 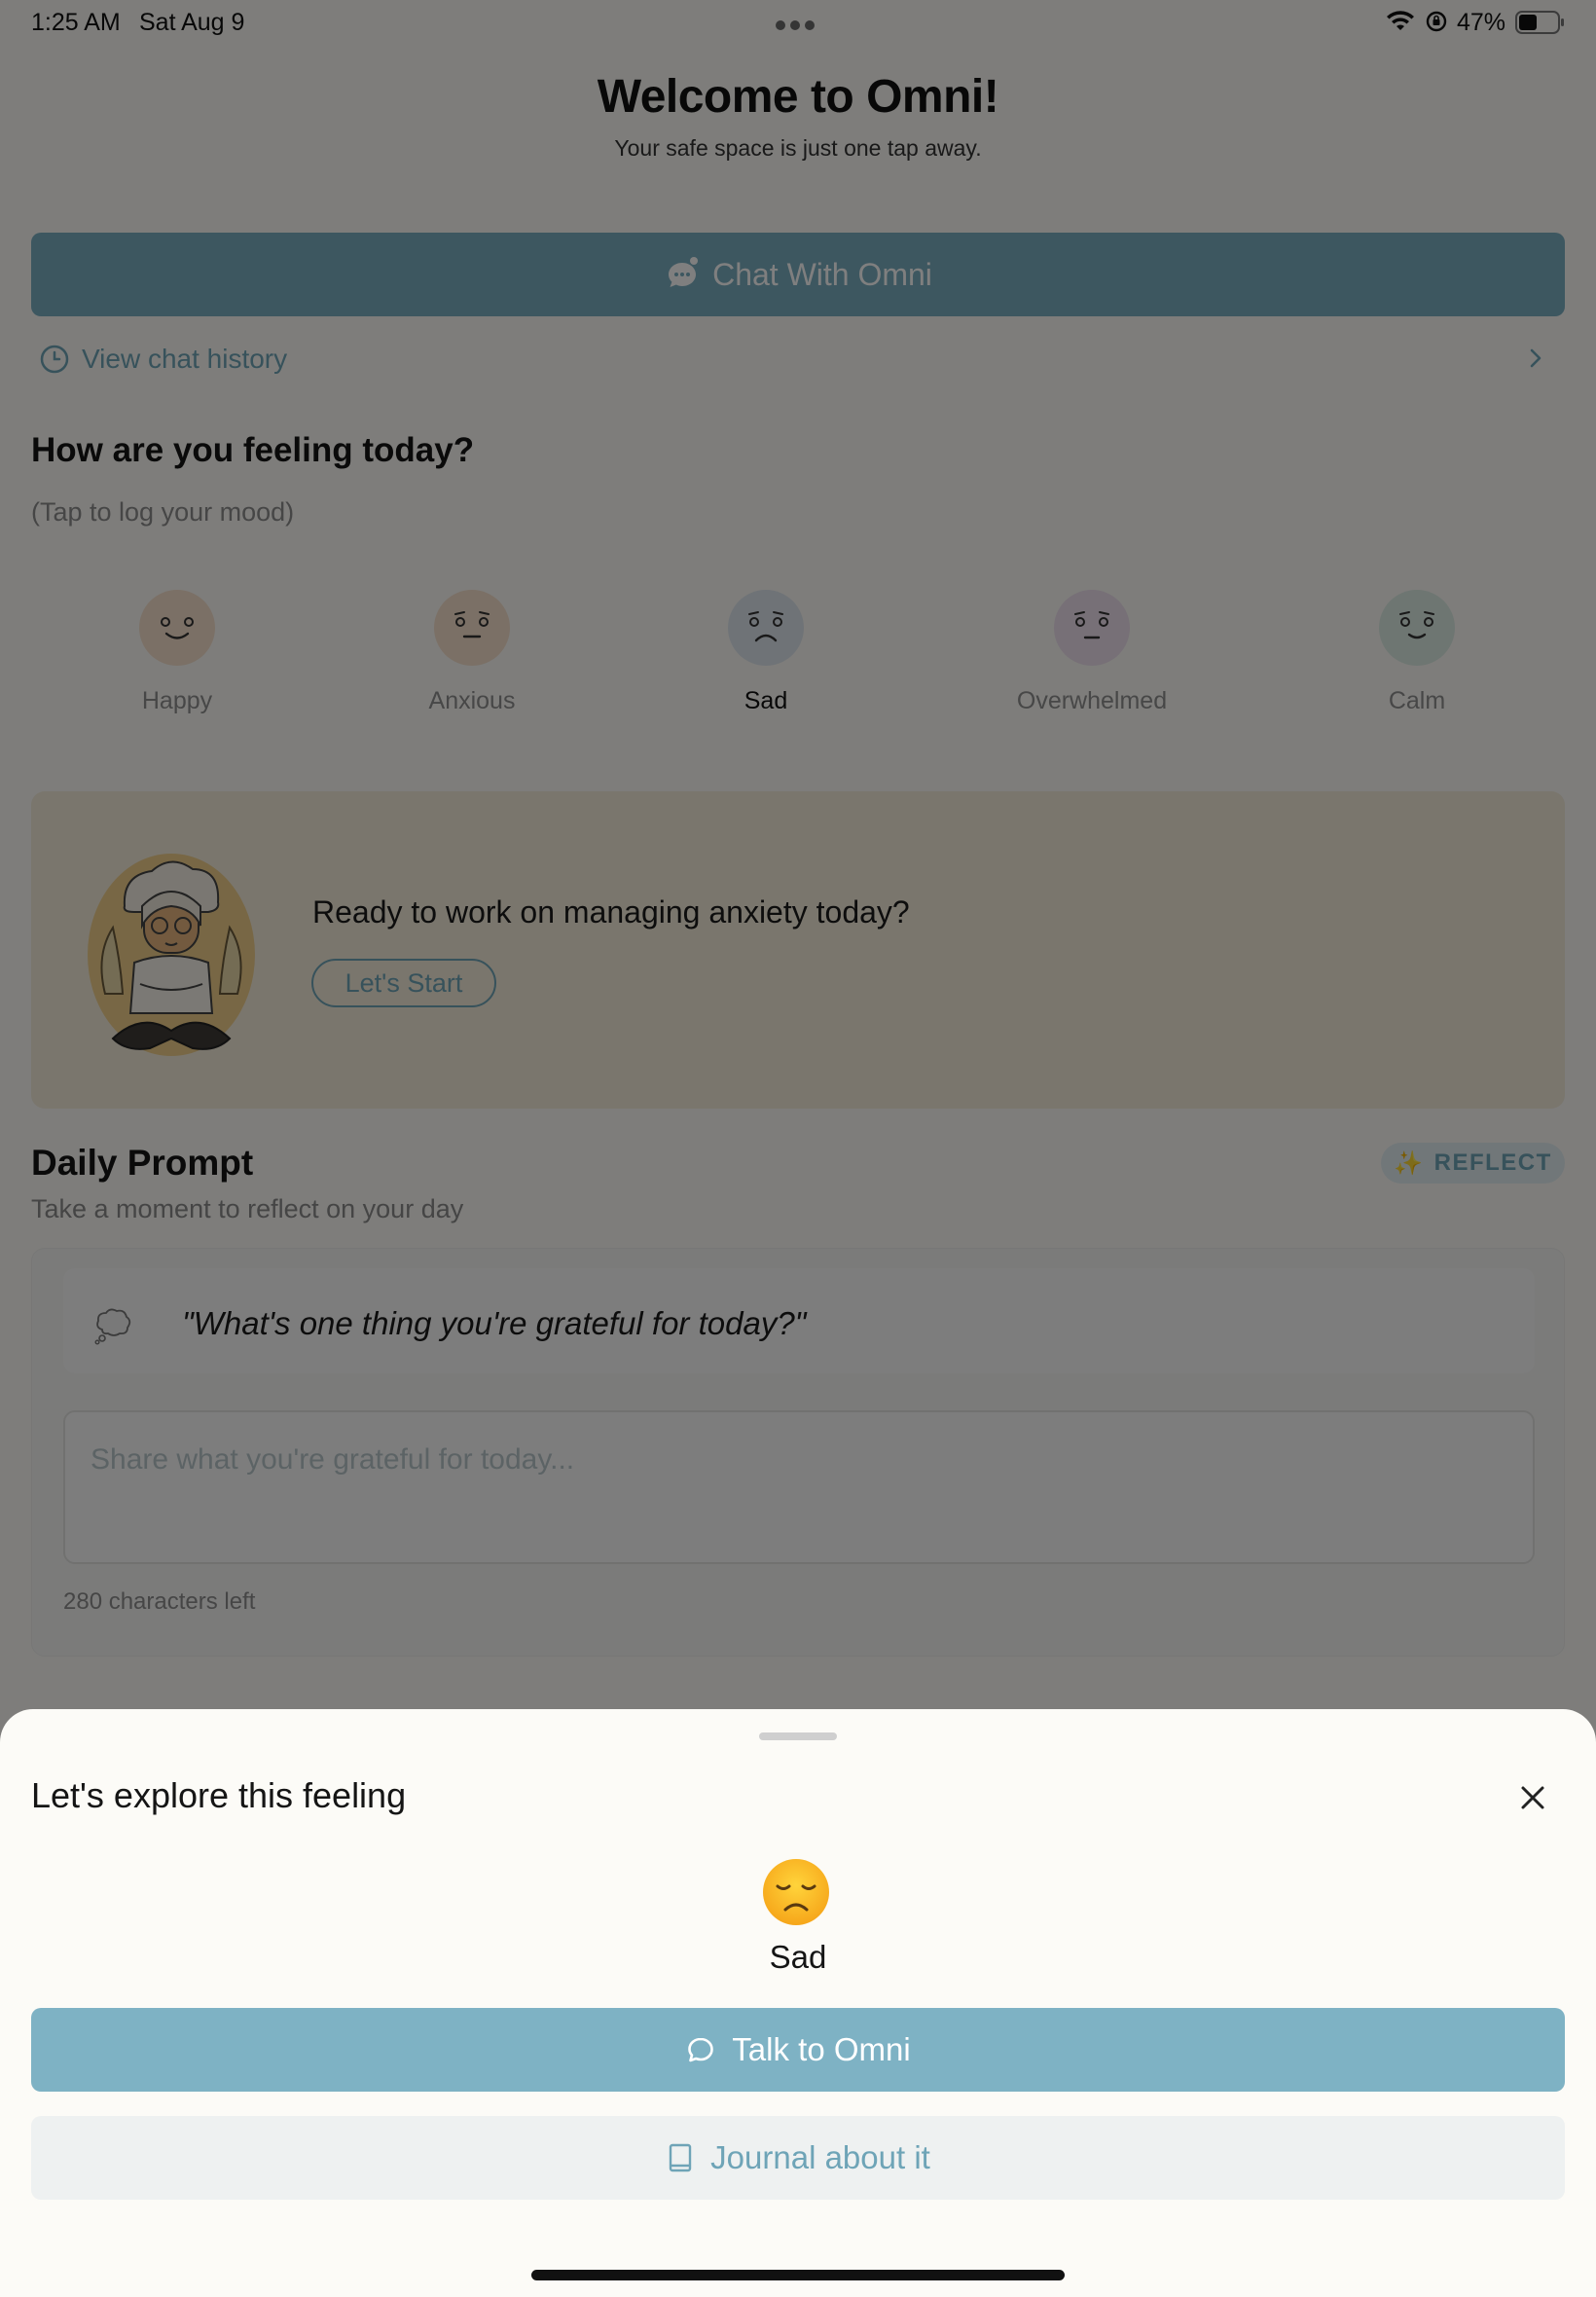 I want to click on selected-mood-label: Sad, so click(x=798, y=1957).